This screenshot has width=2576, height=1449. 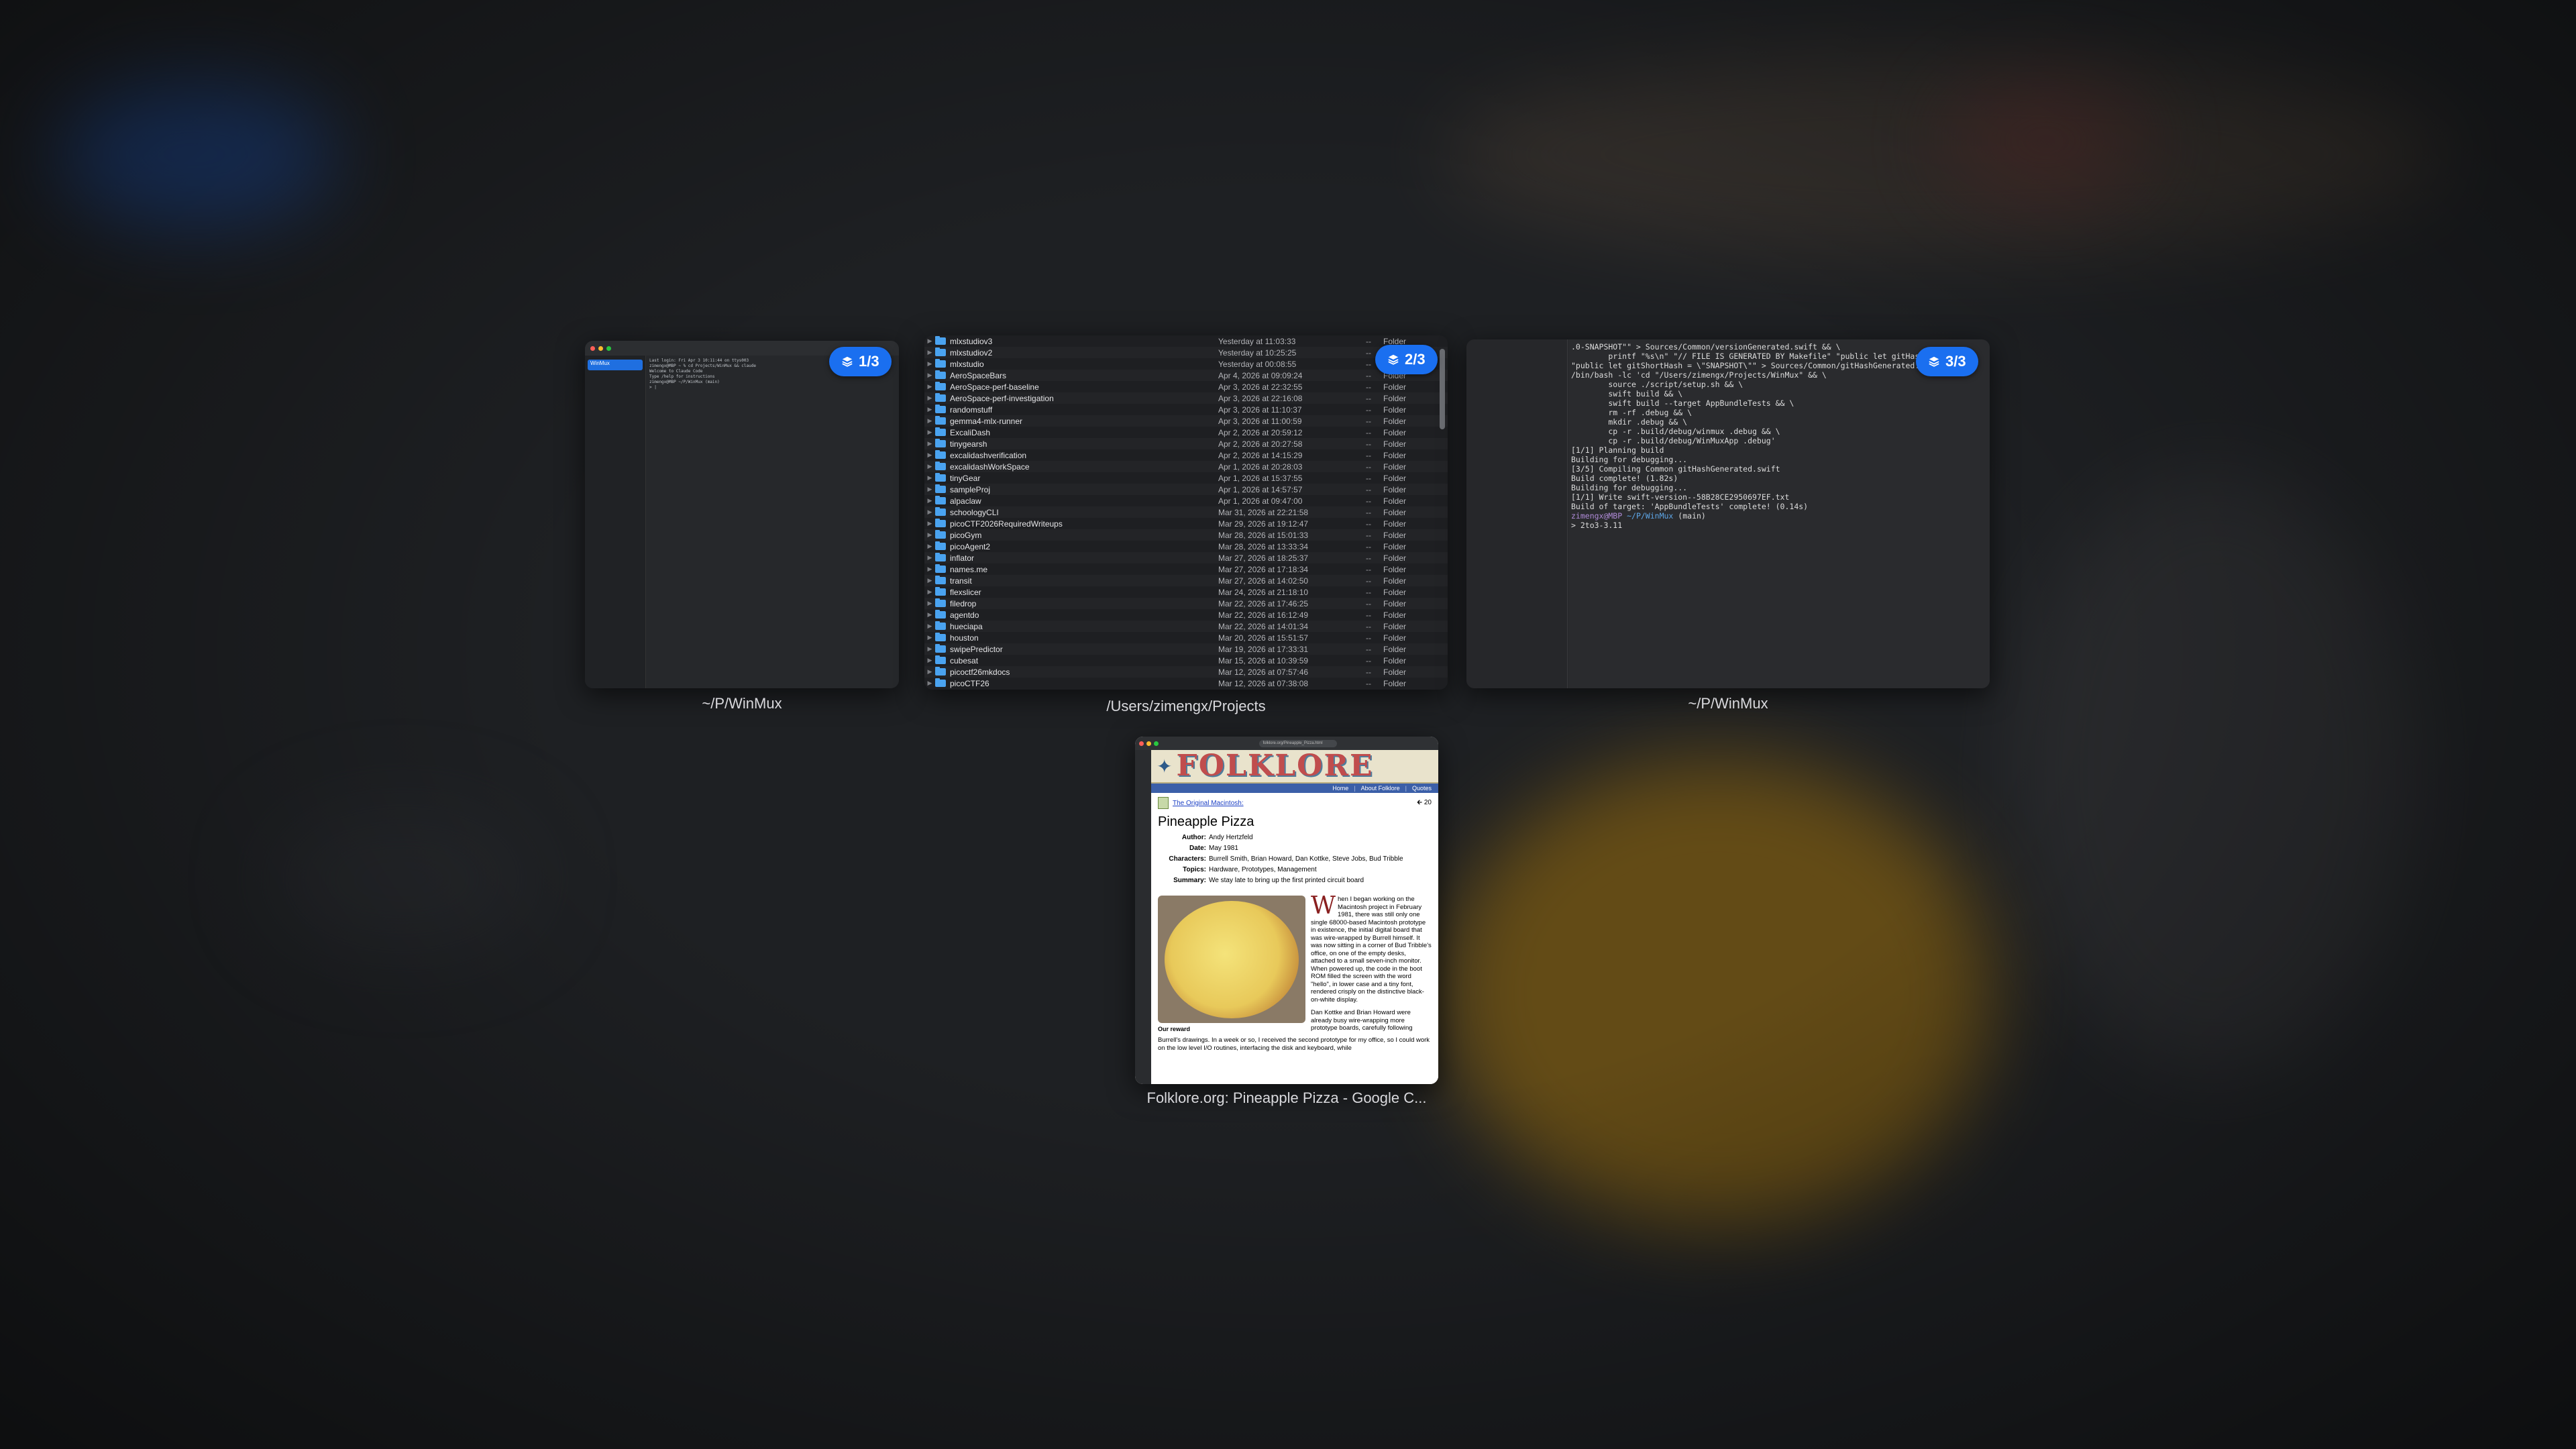 I want to click on book-link: The Original Macintosh:, so click(x=1208, y=803).